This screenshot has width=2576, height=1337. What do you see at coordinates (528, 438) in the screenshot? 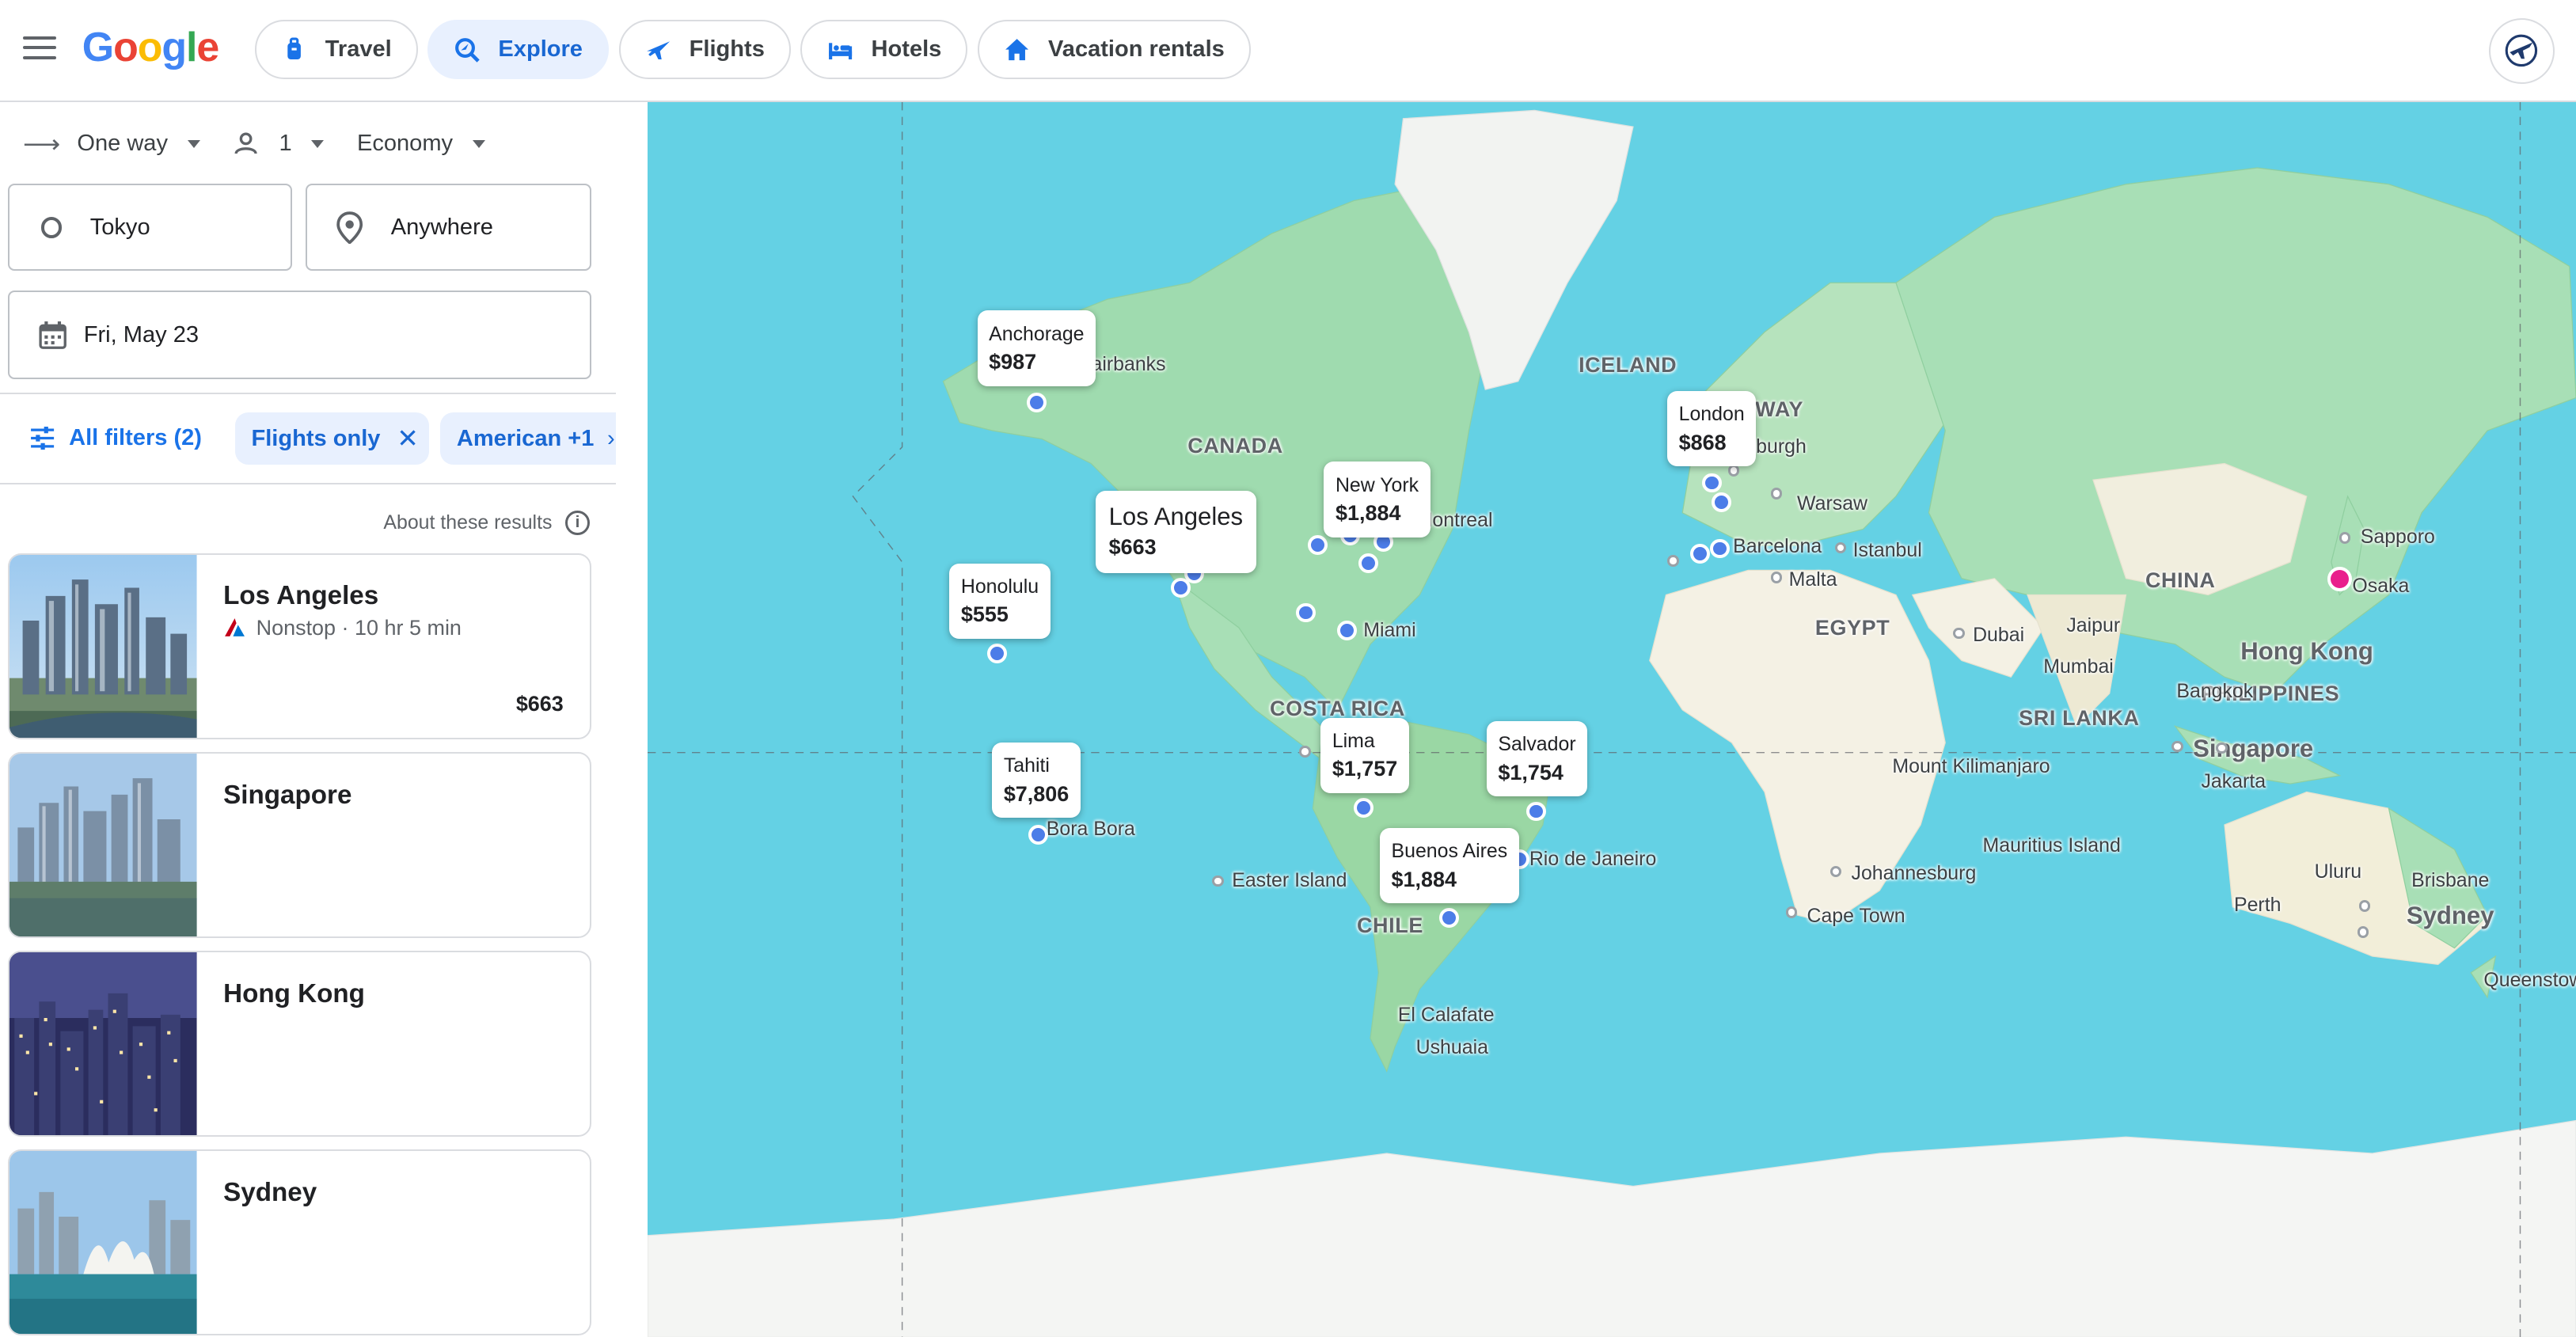
I see `airline-chip: American +1 ›` at bounding box center [528, 438].